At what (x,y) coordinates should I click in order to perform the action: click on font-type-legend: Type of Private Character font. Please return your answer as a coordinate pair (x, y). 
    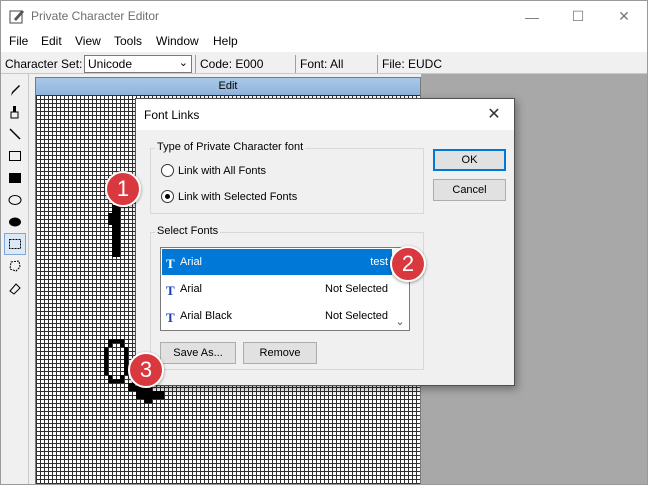
    Looking at the image, I should click on (230, 147).